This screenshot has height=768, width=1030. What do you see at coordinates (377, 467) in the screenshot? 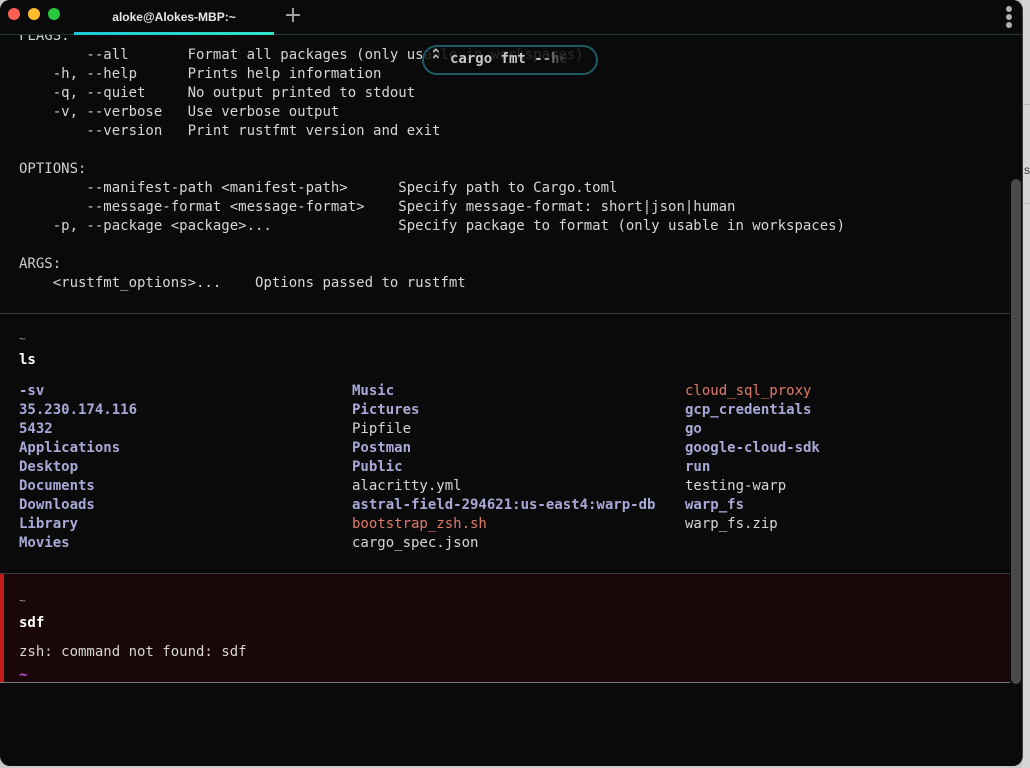
I see `ls-entry-dir: Public` at bounding box center [377, 467].